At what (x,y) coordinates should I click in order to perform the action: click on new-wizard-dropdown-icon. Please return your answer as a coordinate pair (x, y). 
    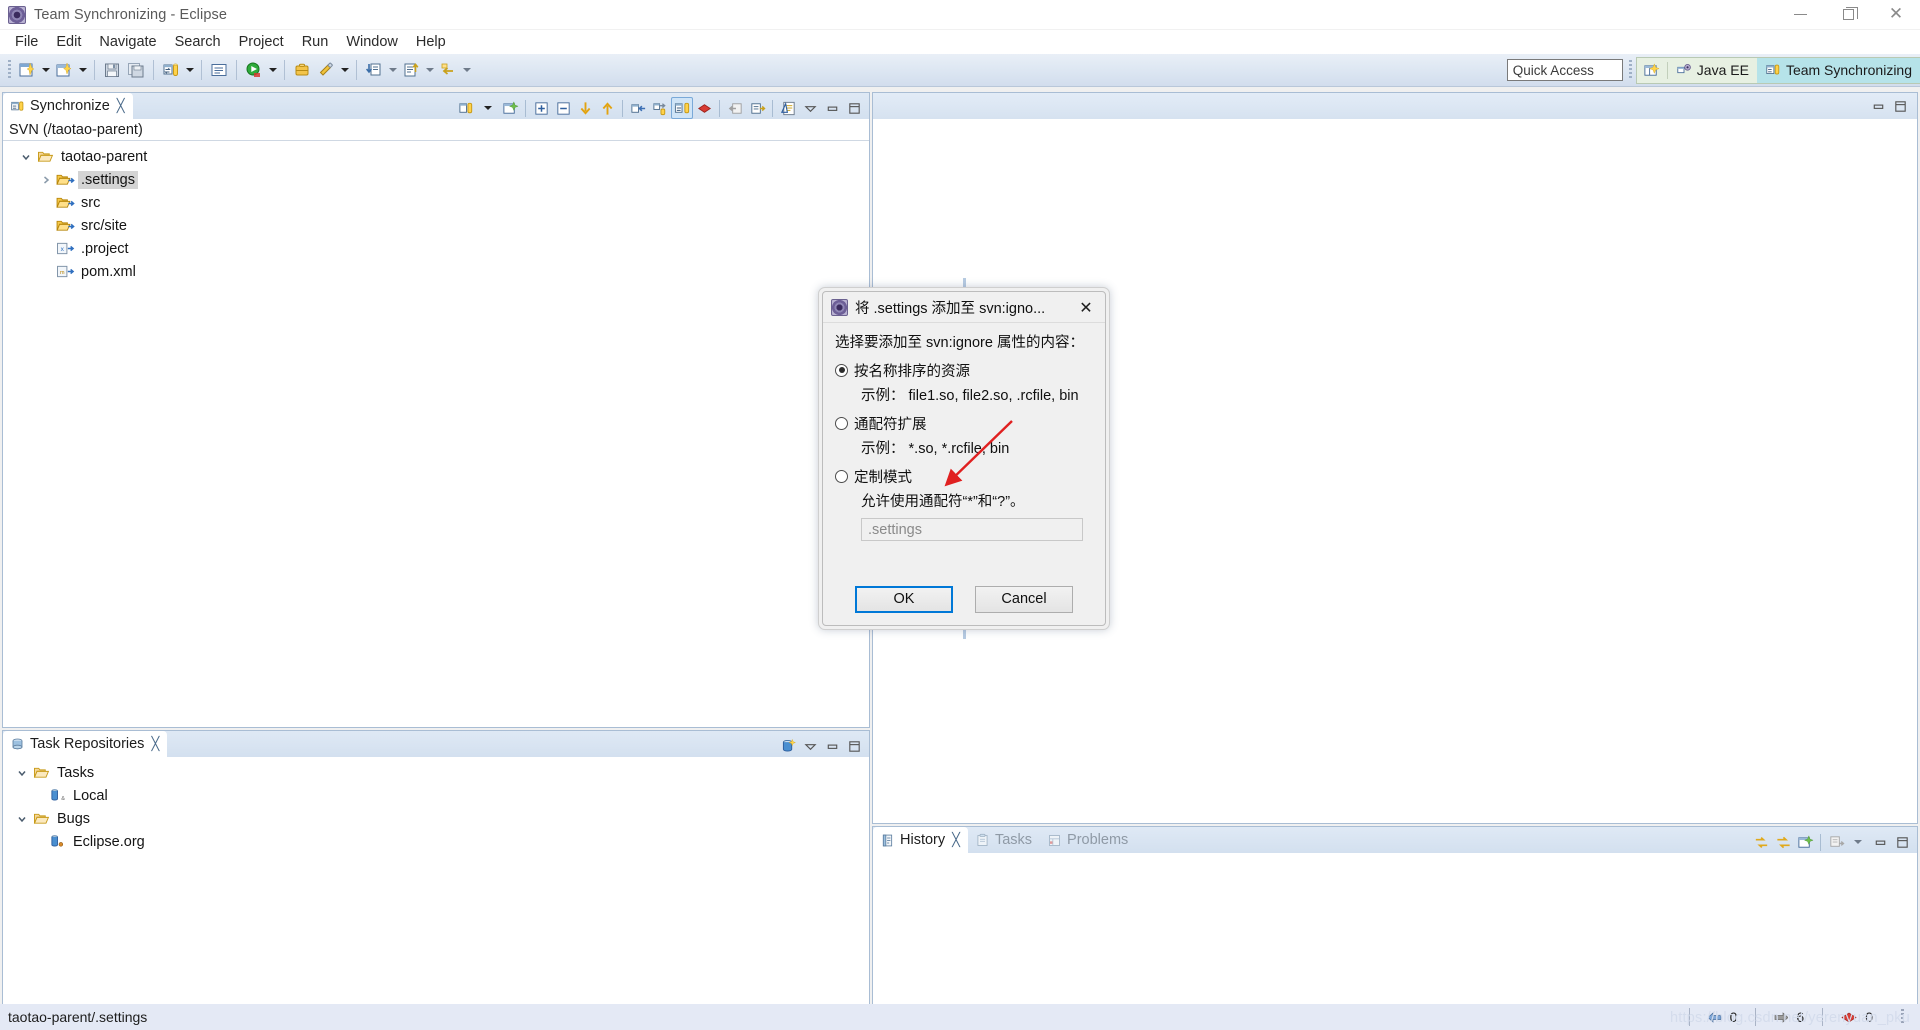
    Looking at the image, I should click on (45, 70).